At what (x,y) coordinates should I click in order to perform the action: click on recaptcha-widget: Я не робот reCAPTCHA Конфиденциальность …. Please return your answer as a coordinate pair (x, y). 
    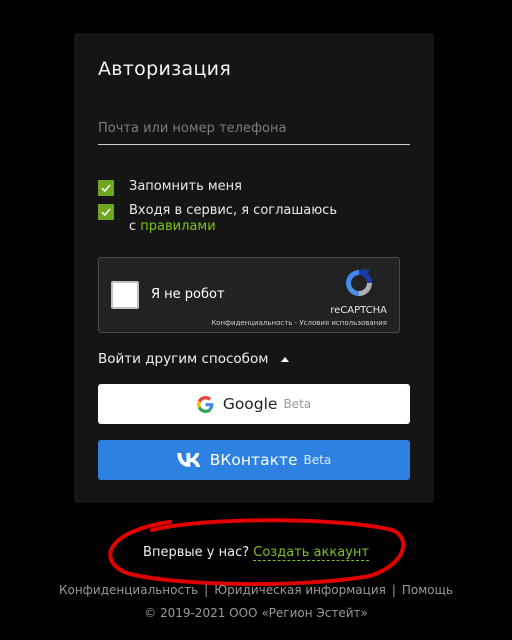
    Looking at the image, I should click on (249, 295).